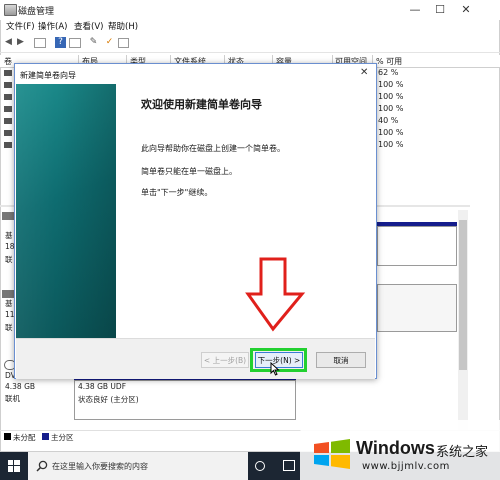 The image size is (500, 480). What do you see at coordinates (14, 466) in the screenshot?
I see `windows-start-icon` at bounding box center [14, 466].